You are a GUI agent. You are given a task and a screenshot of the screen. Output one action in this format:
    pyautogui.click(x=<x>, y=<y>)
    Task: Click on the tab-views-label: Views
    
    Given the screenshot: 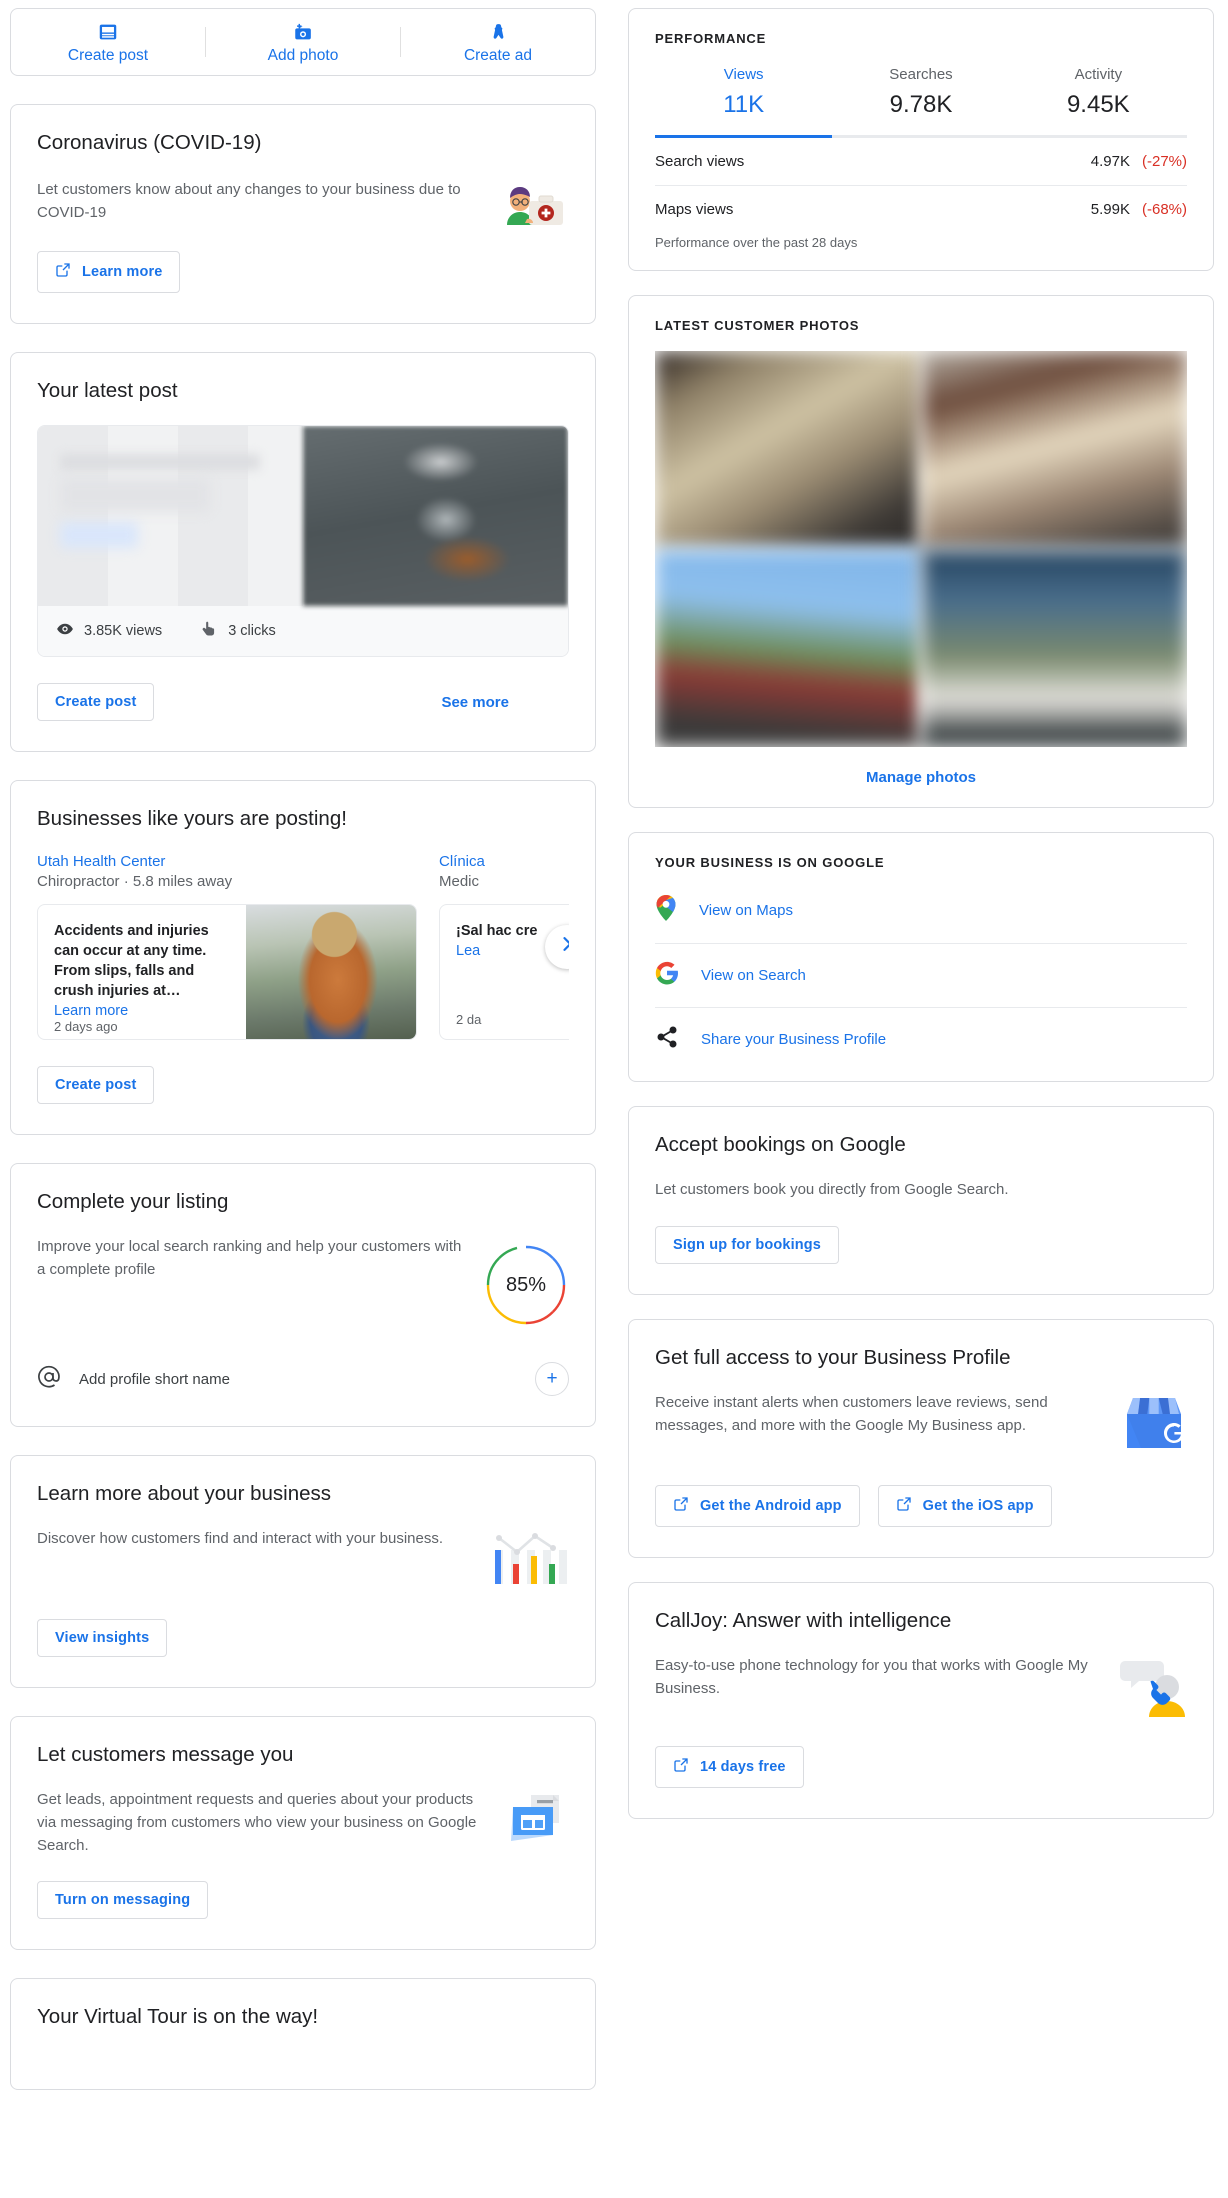 What is the action you would take?
    pyautogui.click(x=743, y=74)
    